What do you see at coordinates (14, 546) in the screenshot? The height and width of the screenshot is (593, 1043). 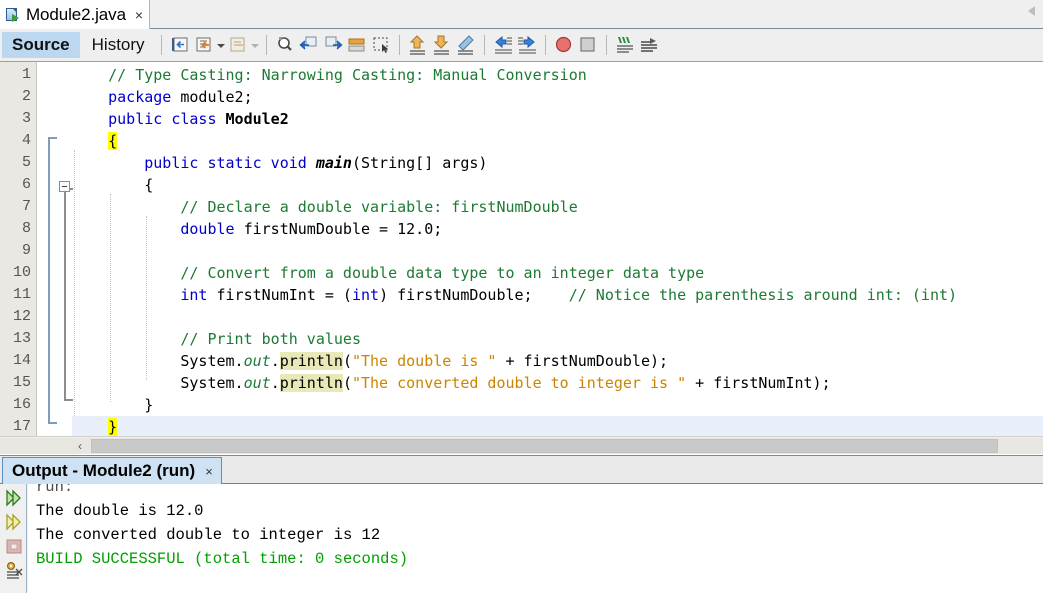 I see `stop-icon` at bounding box center [14, 546].